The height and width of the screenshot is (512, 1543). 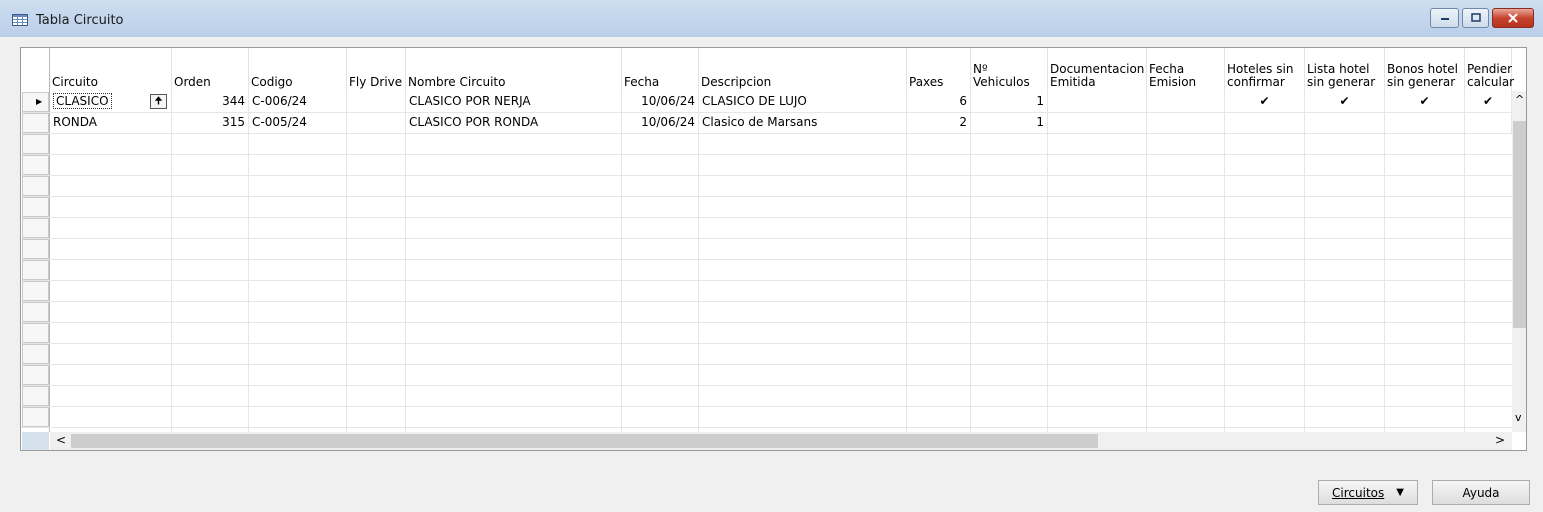 I want to click on sort-up-icon: 🠉, so click(x=158, y=101).